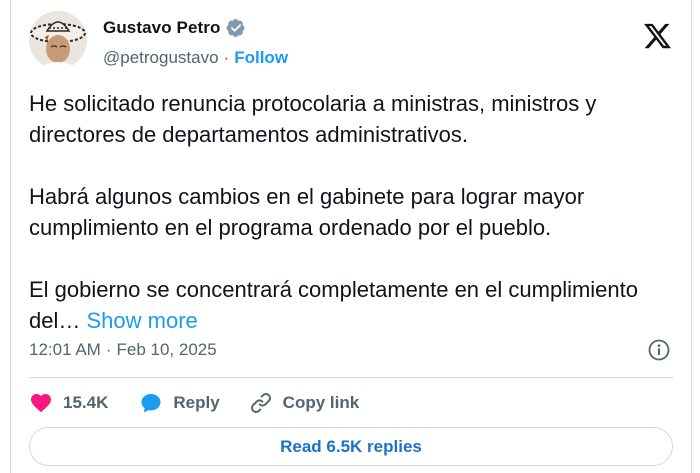 This screenshot has height=473, width=700. I want to click on show-more-link: Show more, so click(141, 320).